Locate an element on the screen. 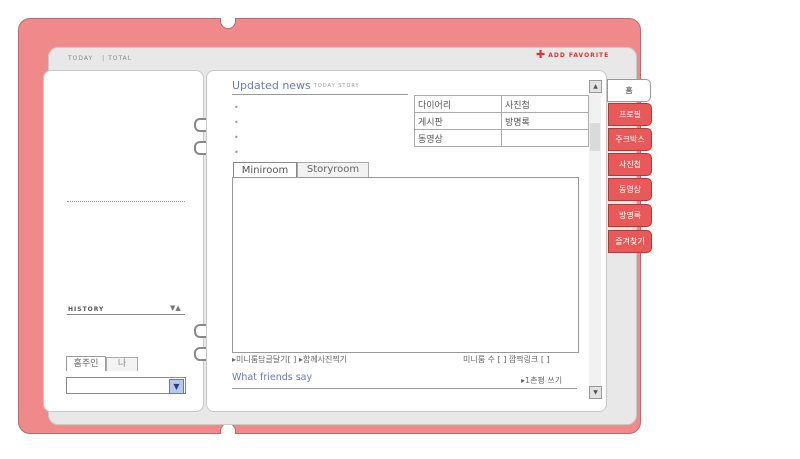 This screenshot has width=800, height=459. menu-table: 다이어리 사진첩 게시판 방명록 동영상 is located at coordinates (501, 121).